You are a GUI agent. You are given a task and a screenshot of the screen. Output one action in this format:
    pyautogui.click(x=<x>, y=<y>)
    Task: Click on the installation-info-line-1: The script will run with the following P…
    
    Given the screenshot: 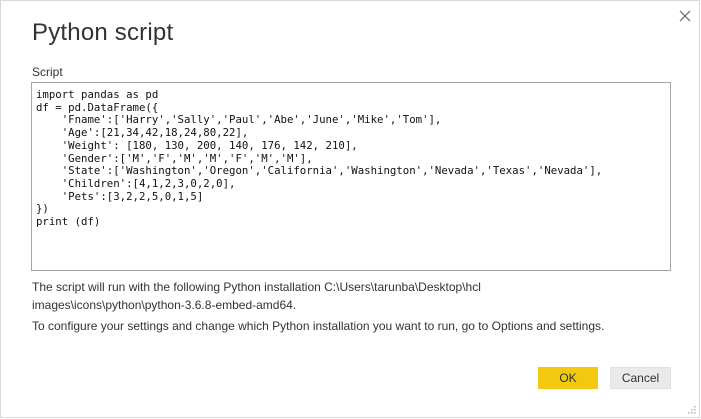 What is the action you would take?
    pyautogui.click(x=256, y=287)
    